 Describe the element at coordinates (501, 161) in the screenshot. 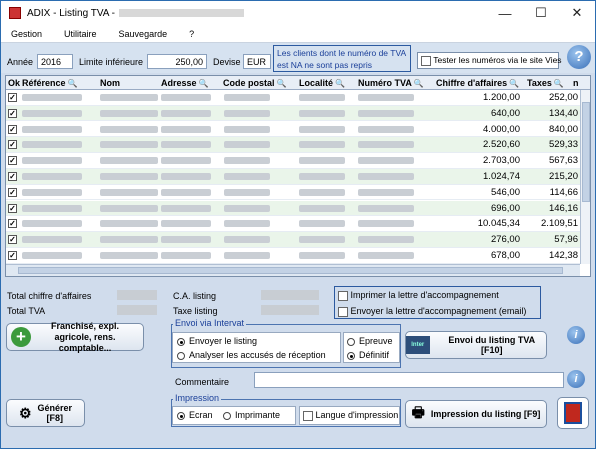

I see `cell-chiffre-affaires: 2.703,00` at that location.